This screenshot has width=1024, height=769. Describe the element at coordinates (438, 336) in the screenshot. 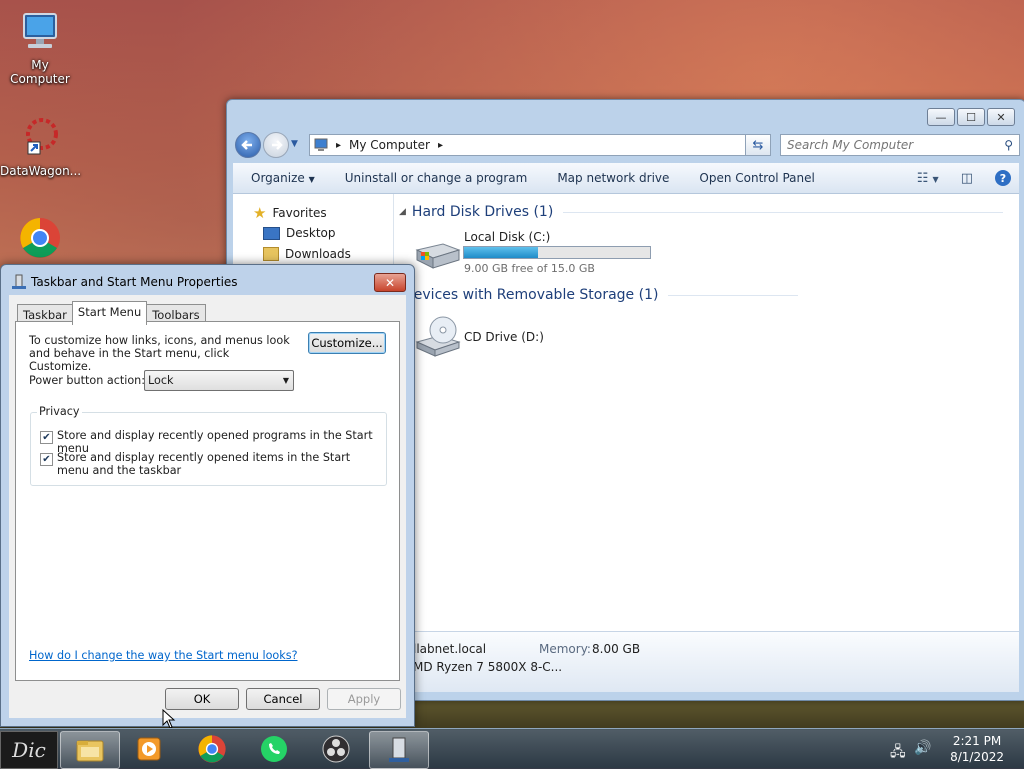

I see `cd-drive-icon` at that location.